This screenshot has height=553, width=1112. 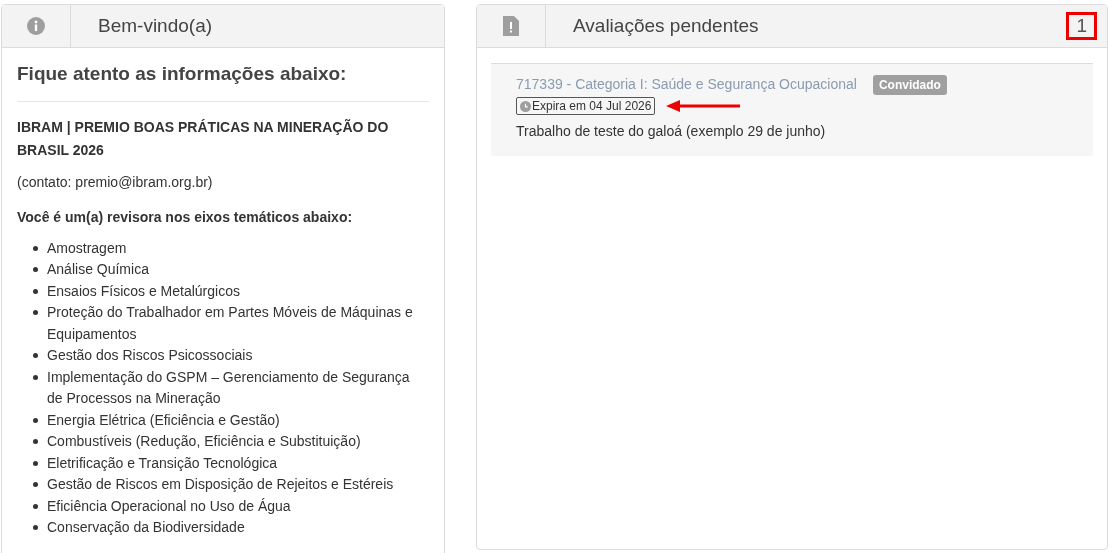 I want to click on axis-item: Gestão dos Riscos Psicossociais, so click(x=150, y=355).